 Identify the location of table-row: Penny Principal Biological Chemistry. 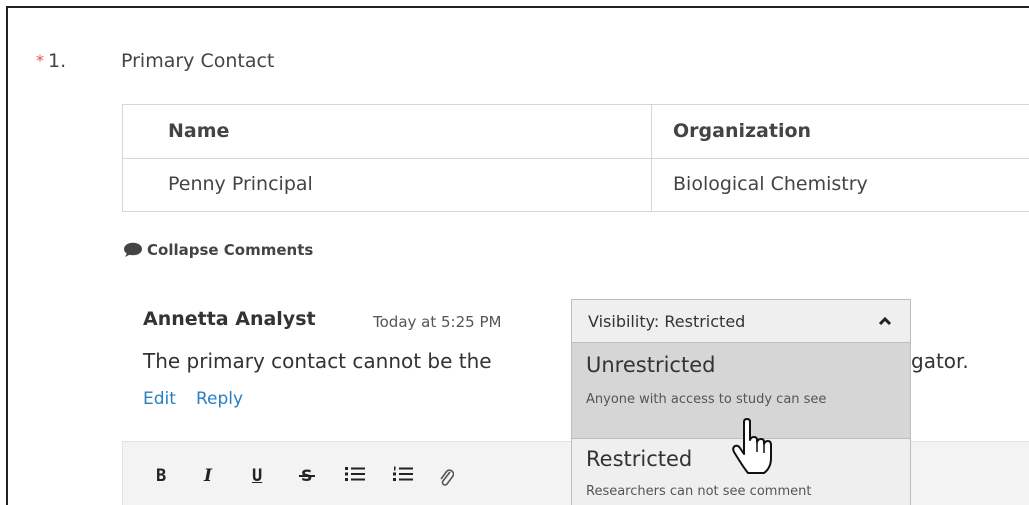
(576, 184).